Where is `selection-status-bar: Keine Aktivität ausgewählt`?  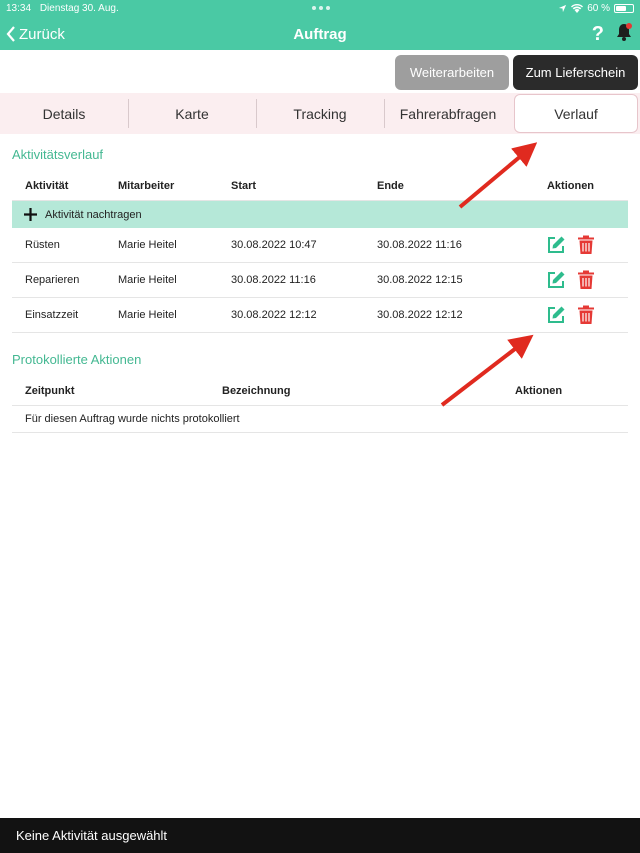 selection-status-bar: Keine Aktivität ausgewählt is located at coordinates (320, 835).